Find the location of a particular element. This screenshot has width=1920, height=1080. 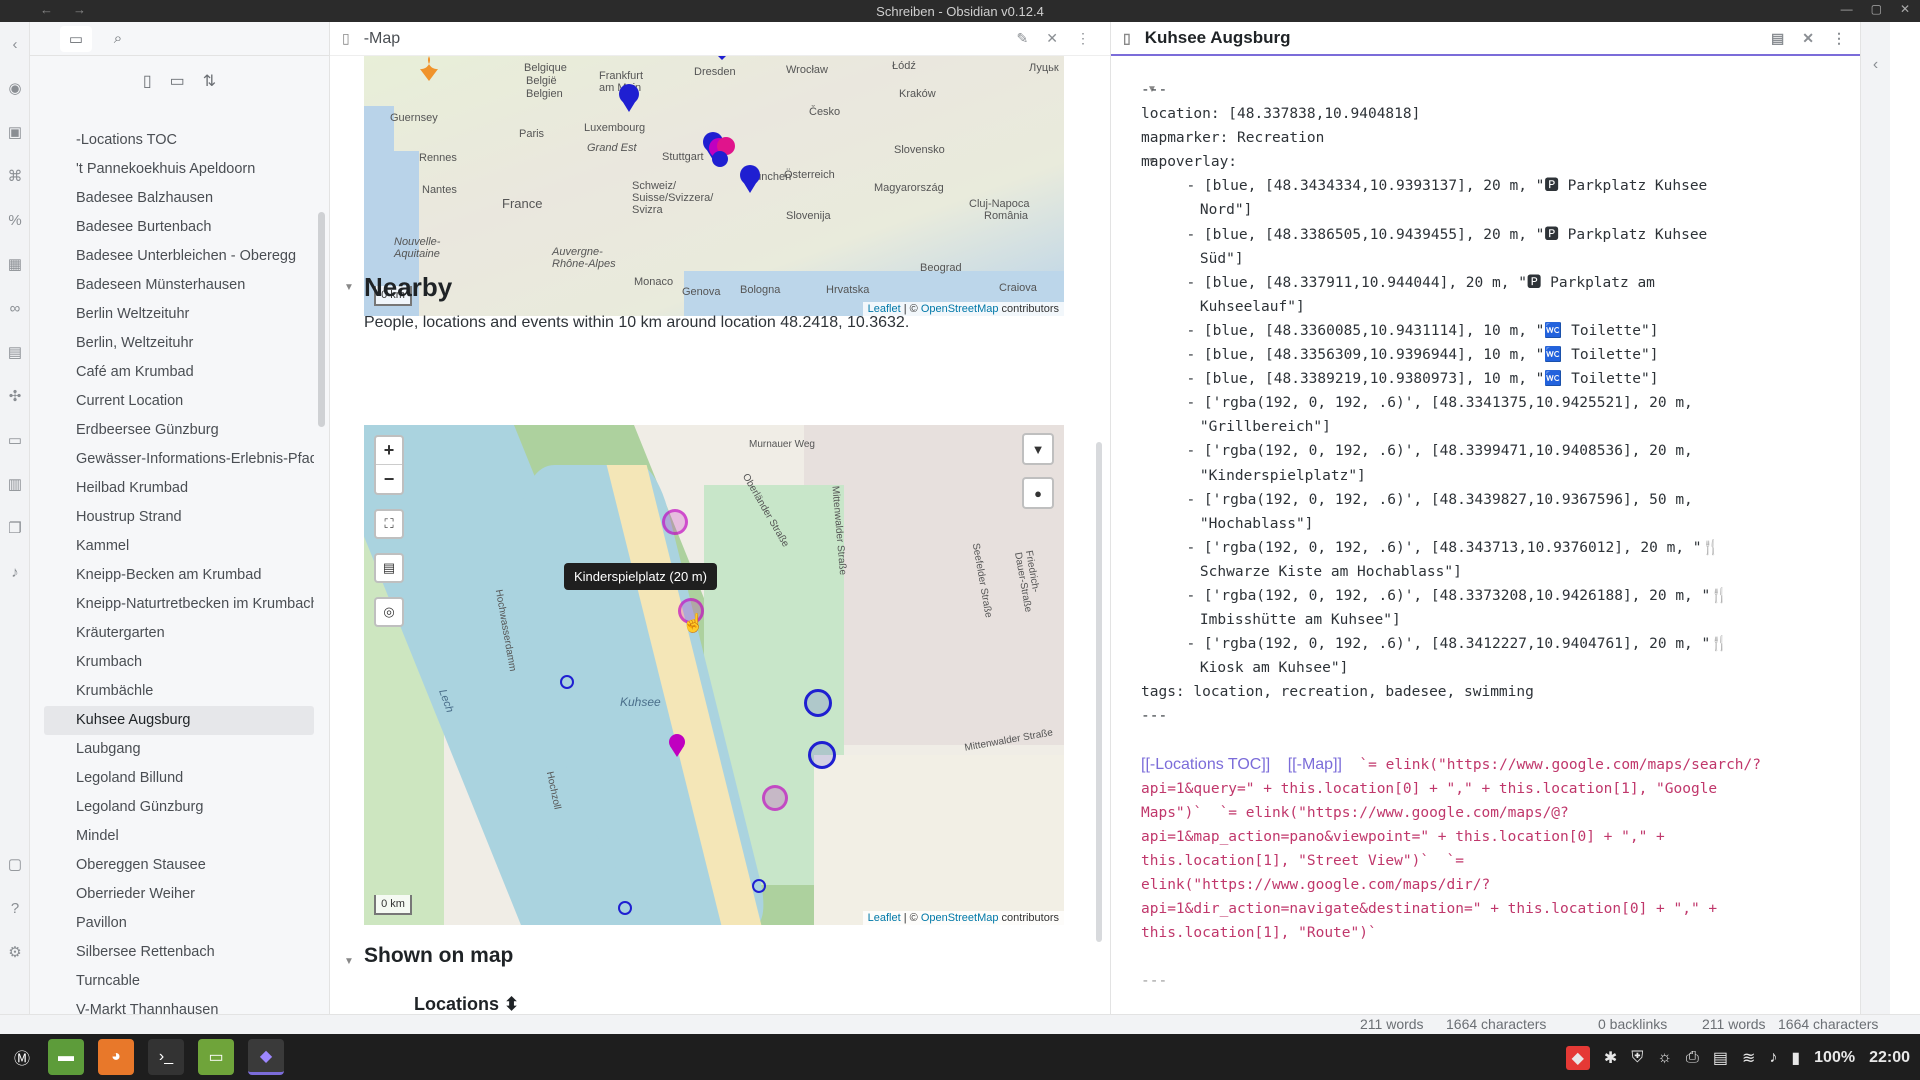

file-item: Badesee Burtenbach is located at coordinates (179, 227).